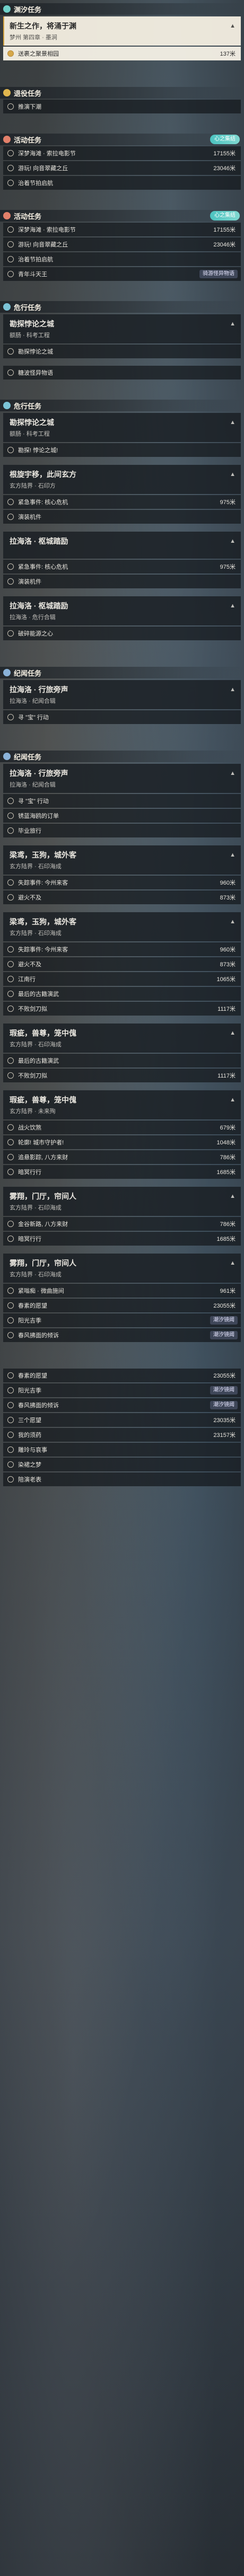 The image size is (244, 2576). Describe the element at coordinates (122, 1435) in the screenshot. I see `quest-objective-row: 我的须药 23157米` at that location.